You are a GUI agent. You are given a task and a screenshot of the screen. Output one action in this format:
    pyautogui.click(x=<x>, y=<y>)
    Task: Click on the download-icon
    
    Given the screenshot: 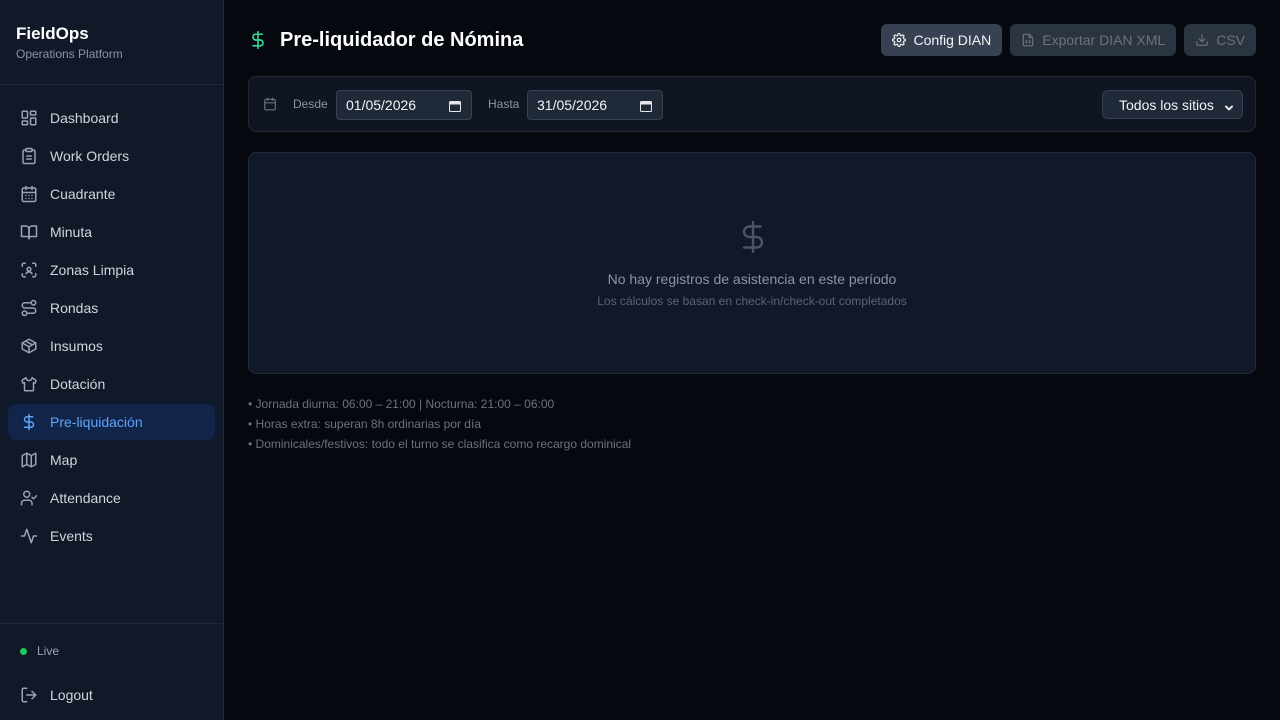 What is the action you would take?
    pyautogui.click(x=1202, y=40)
    